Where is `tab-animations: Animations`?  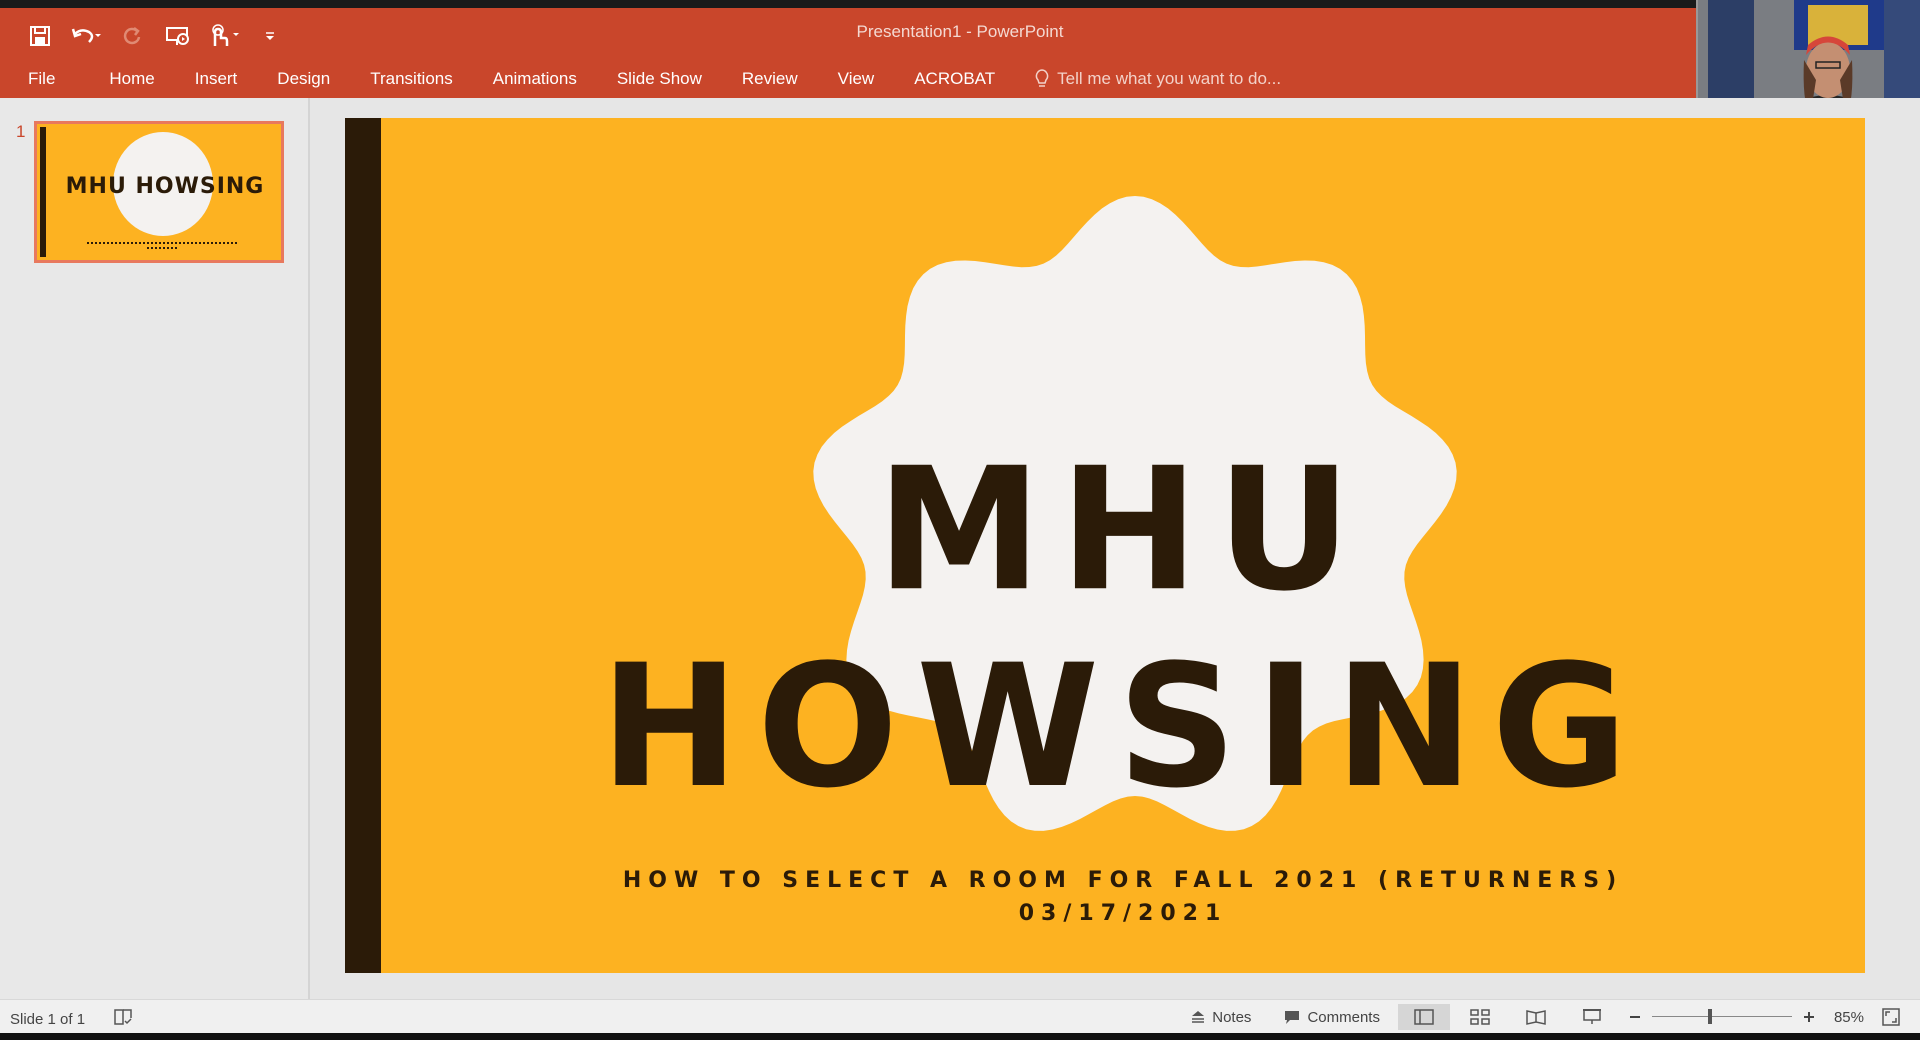
tab-animations: Animations is located at coordinates (535, 79).